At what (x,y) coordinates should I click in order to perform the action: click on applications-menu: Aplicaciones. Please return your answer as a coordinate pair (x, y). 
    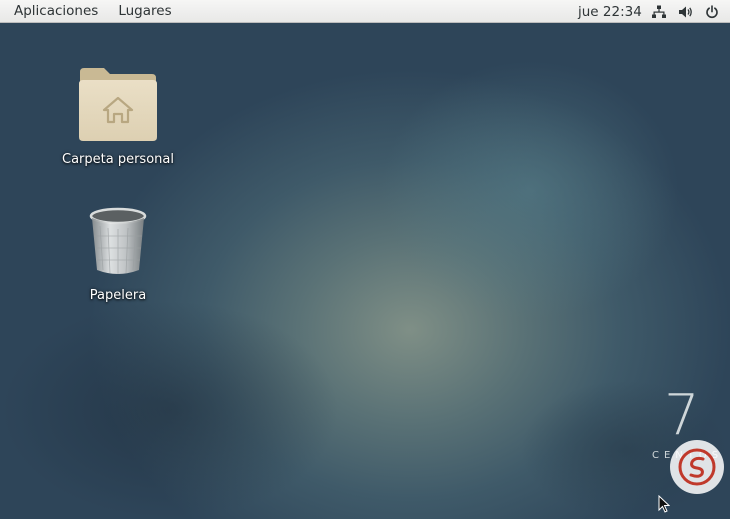
    Looking at the image, I should click on (56, 11).